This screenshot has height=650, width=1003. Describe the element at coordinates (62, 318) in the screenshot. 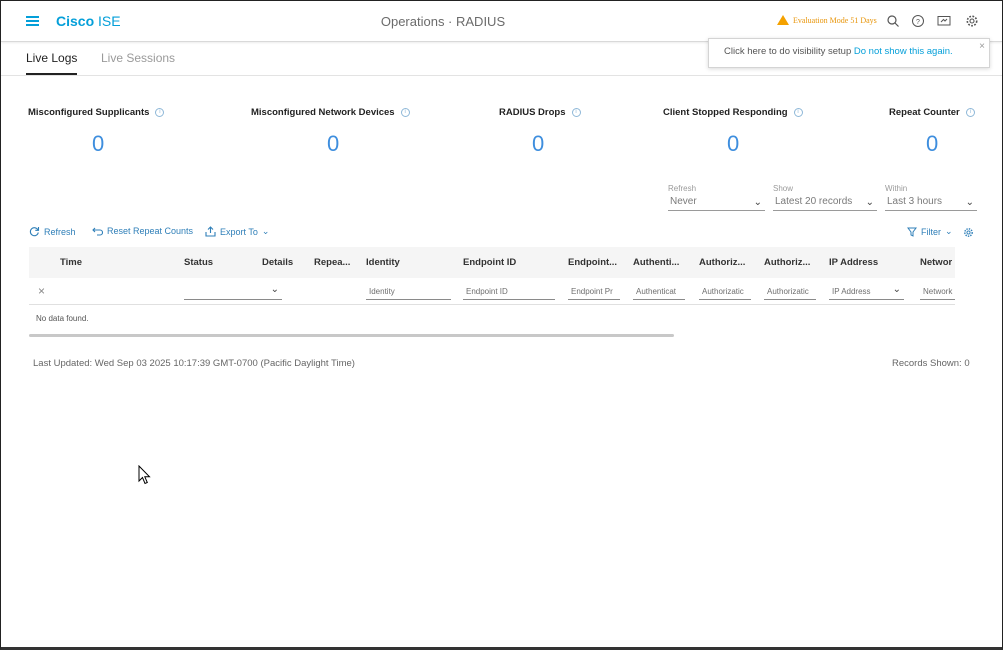

I see `empty-table-message: No data found.` at that location.